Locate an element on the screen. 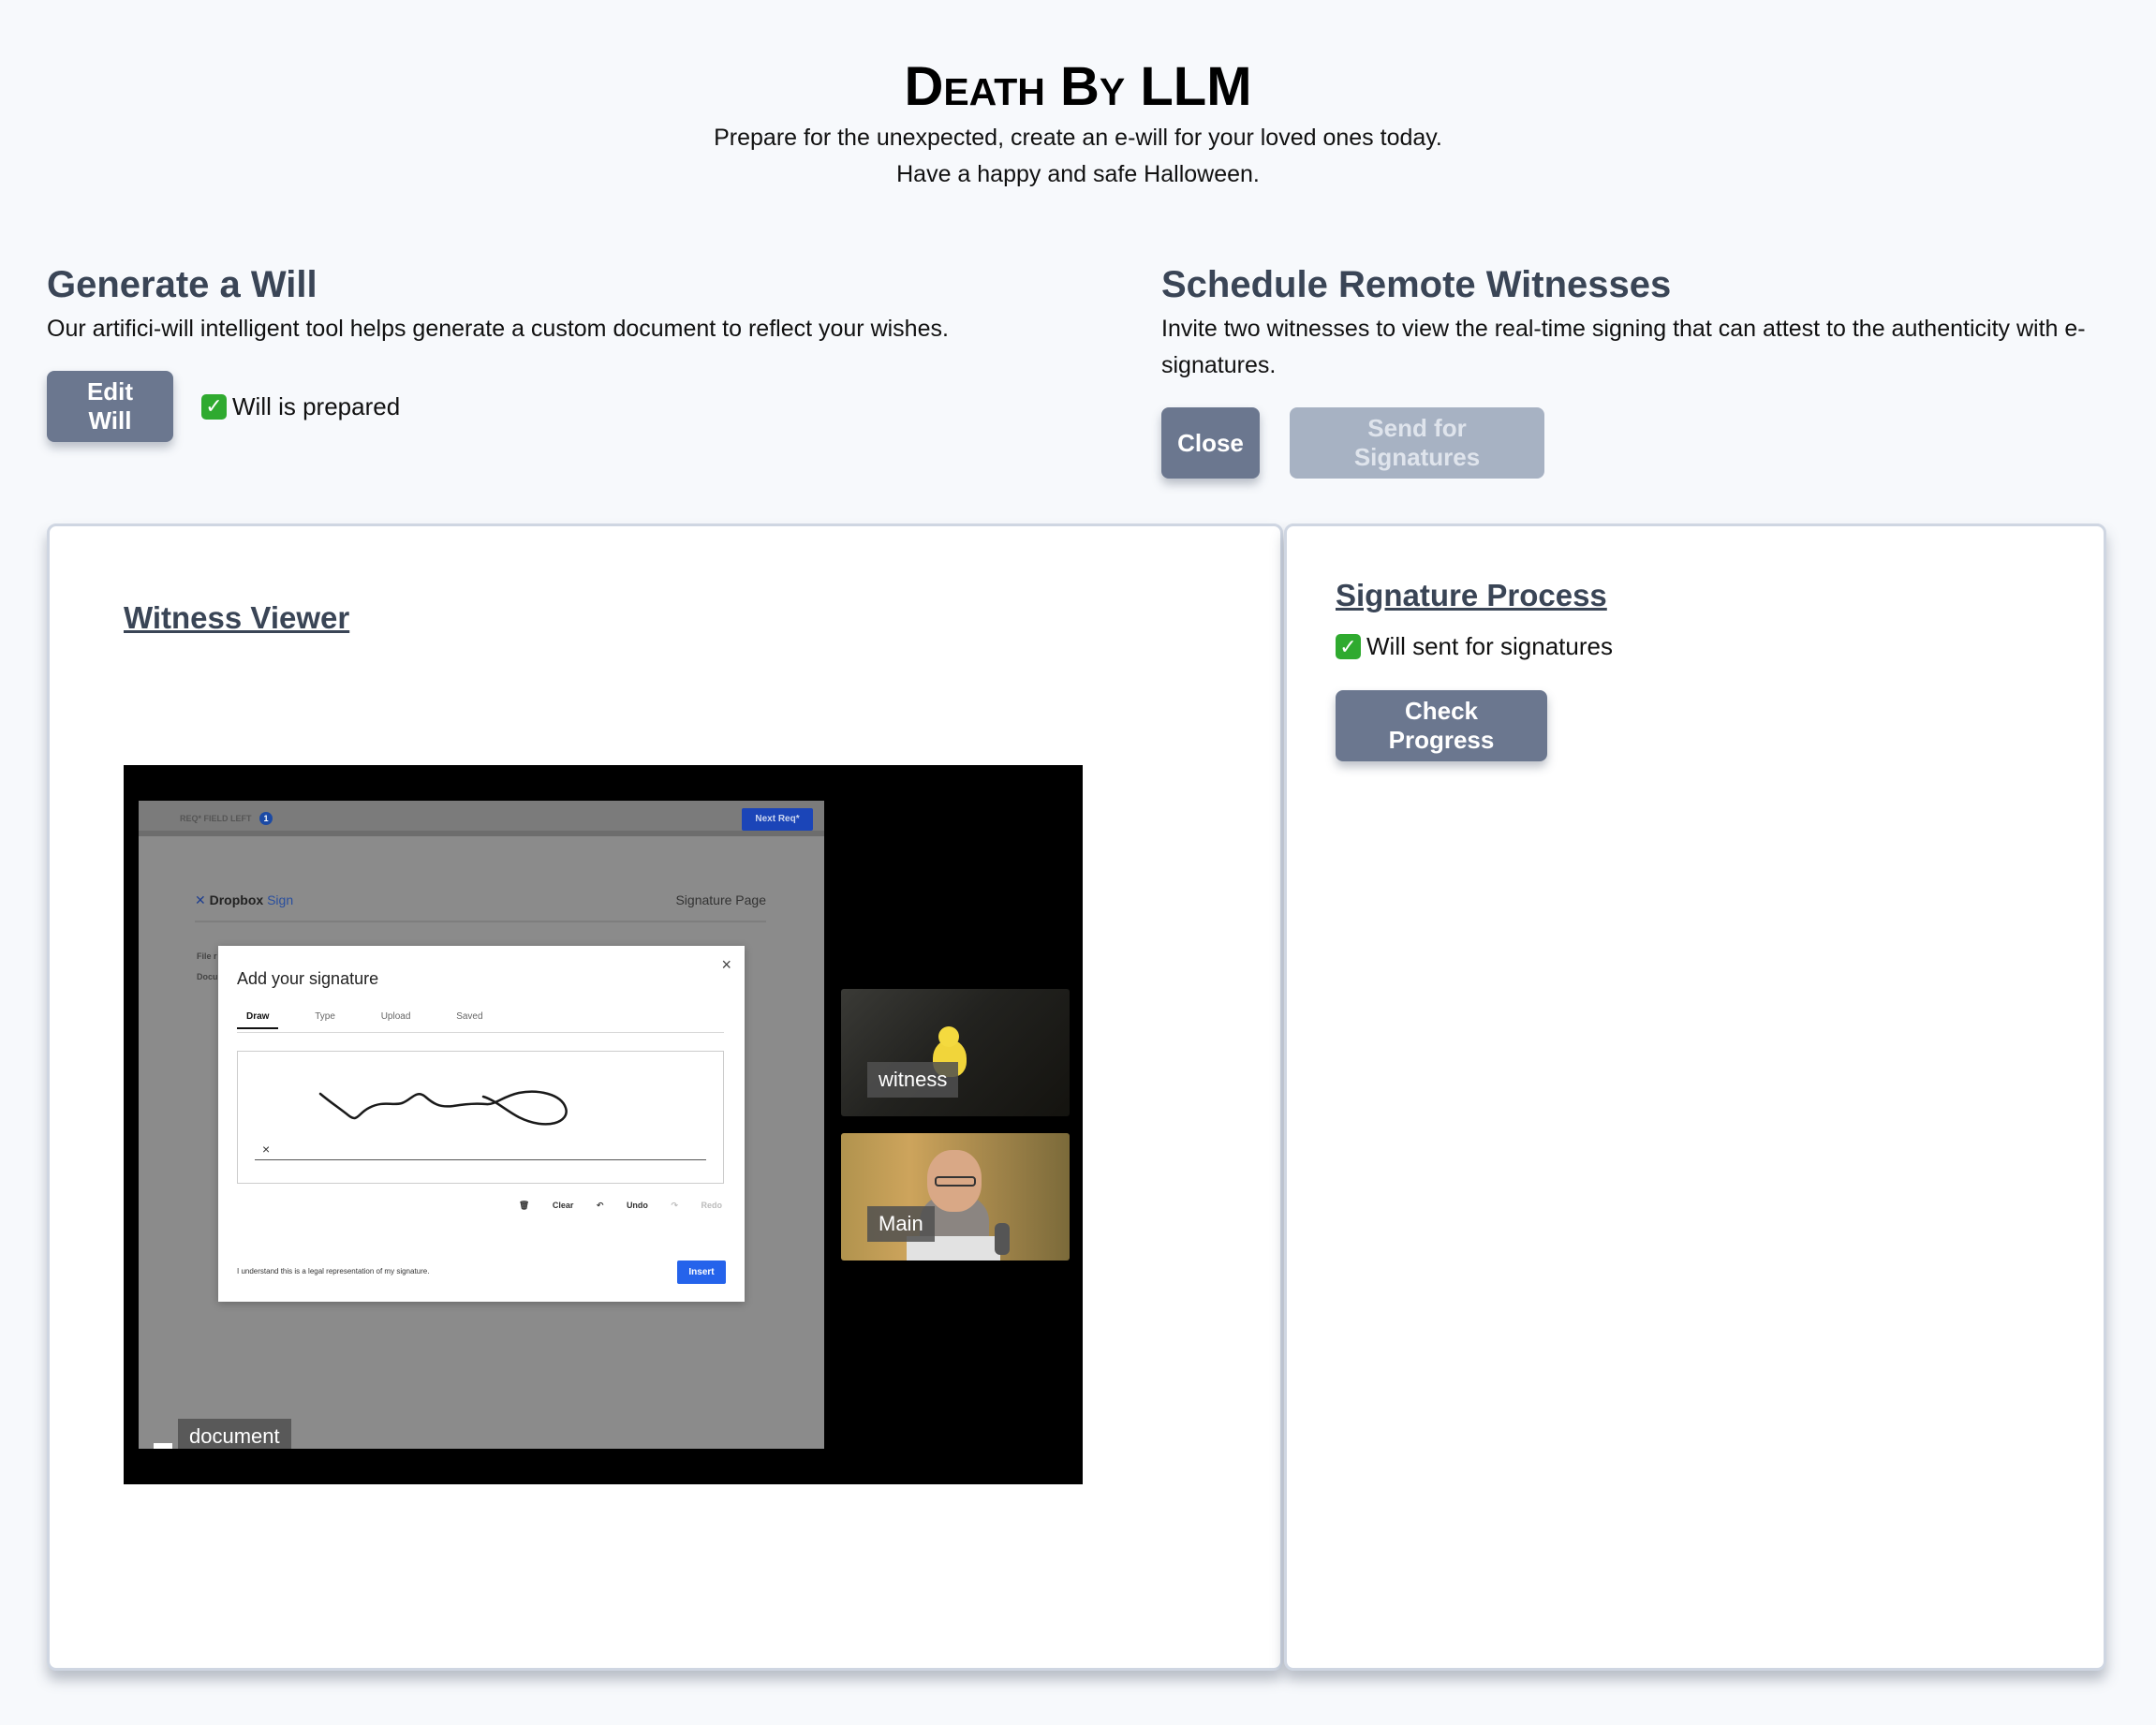 The image size is (2156, 1725). will-prepared-text: Will is prepared is located at coordinates (316, 405).